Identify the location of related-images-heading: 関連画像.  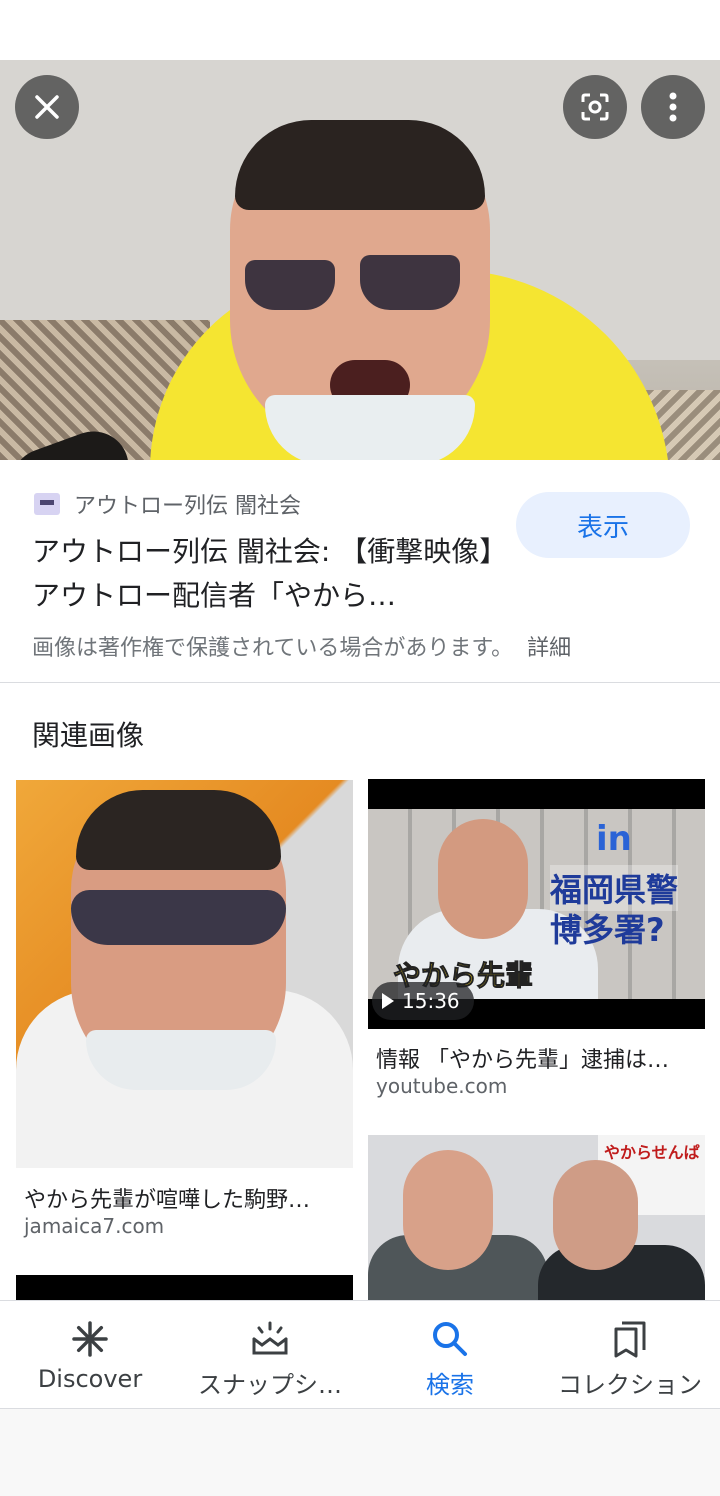
(88, 735).